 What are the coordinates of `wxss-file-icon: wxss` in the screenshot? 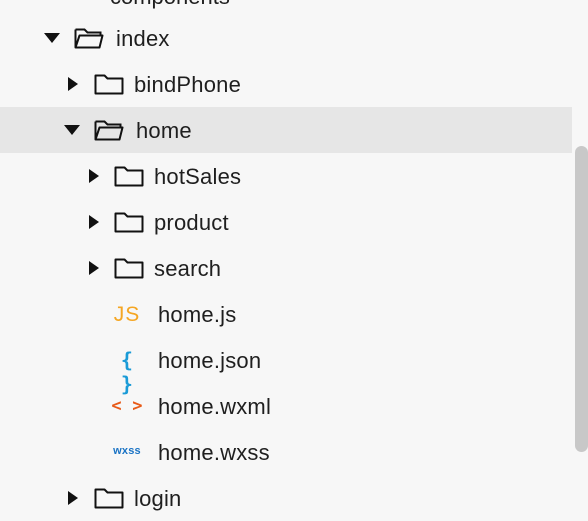 It's located at (127, 451).